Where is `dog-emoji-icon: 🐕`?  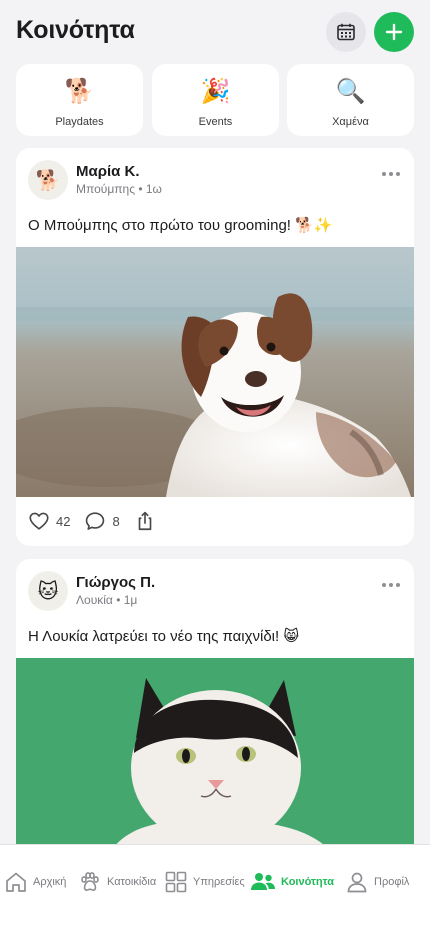 dog-emoji-icon: 🐕 is located at coordinates (79, 91).